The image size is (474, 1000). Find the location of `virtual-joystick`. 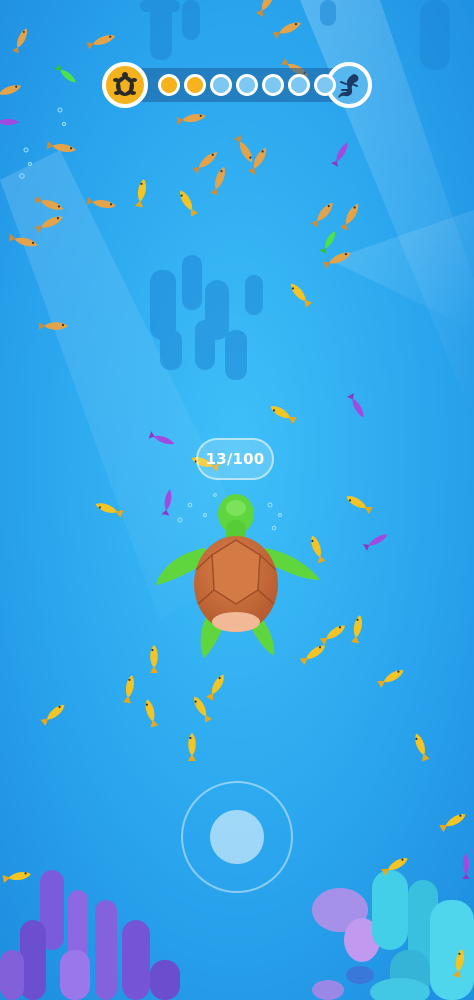

virtual-joystick is located at coordinates (237, 837).